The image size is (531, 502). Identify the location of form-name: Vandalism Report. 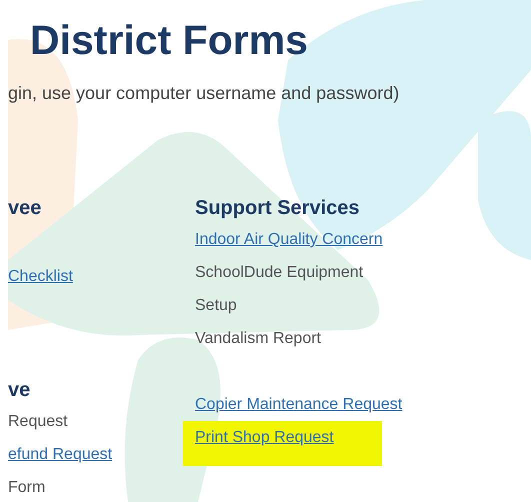
(258, 339).